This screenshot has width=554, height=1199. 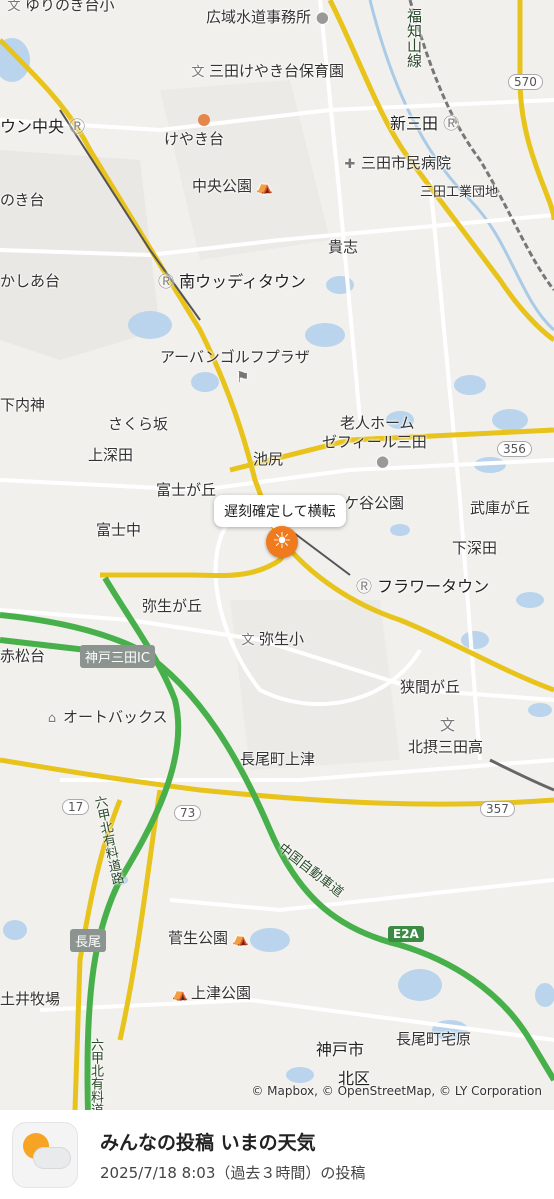 I want to click on label-hazamagaoka: 狭間が丘, so click(x=430, y=687).